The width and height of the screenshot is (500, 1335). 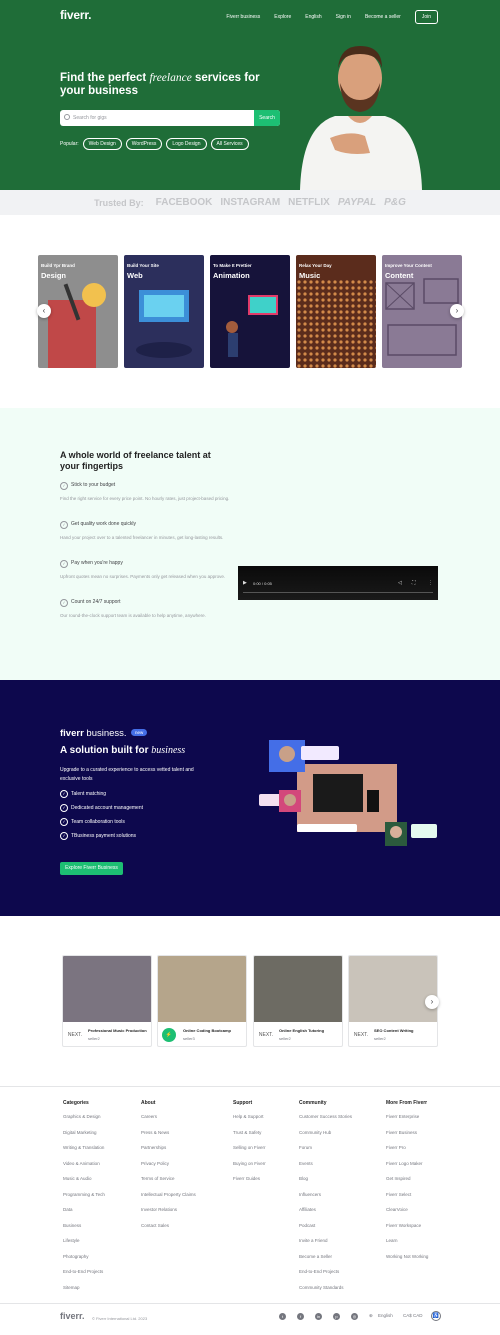 What do you see at coordinates (407, 1262) in the screenshot?
I see `footer-link: Working Not Working` at bounding box center [407, 1262].